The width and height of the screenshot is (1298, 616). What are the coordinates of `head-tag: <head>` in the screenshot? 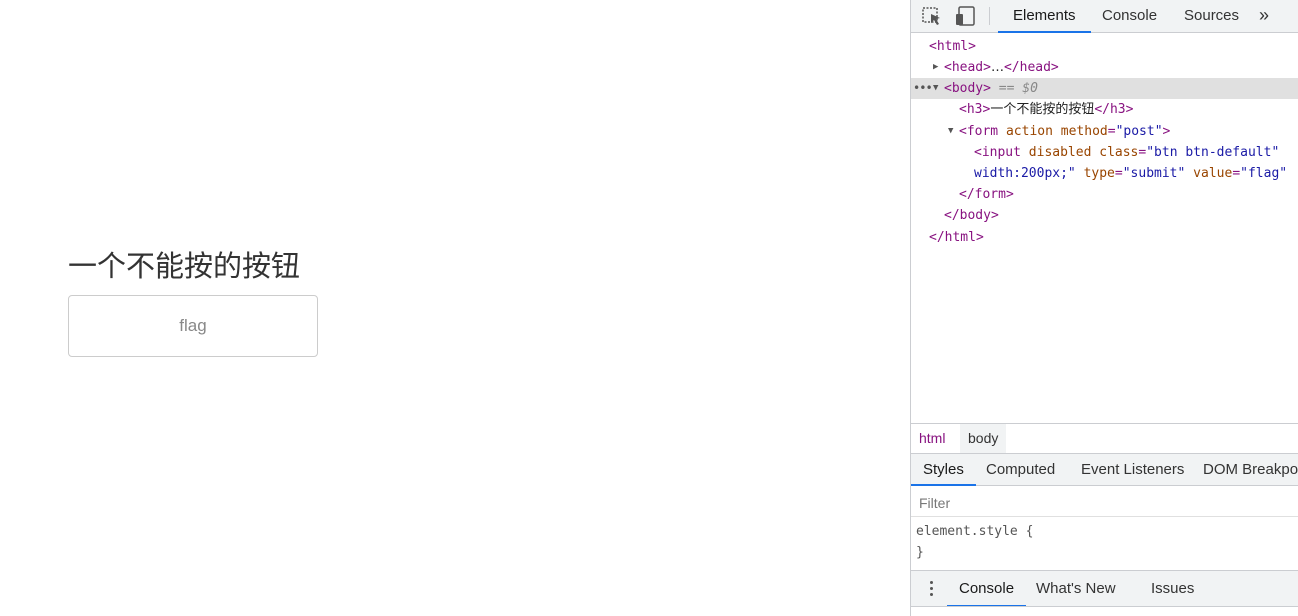 It's located at (967, 67).